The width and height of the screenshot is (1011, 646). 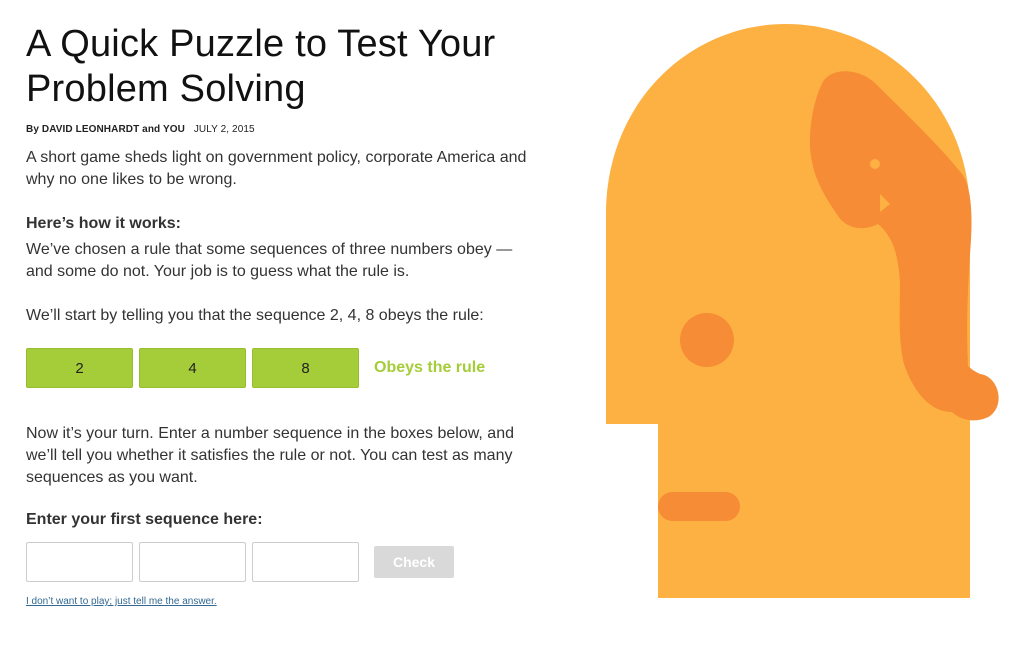 What do you see at coordinates (430, 367) in the screenshot?
I see `example-result-label: Obeys the rule` at bounding box center [430, 367].